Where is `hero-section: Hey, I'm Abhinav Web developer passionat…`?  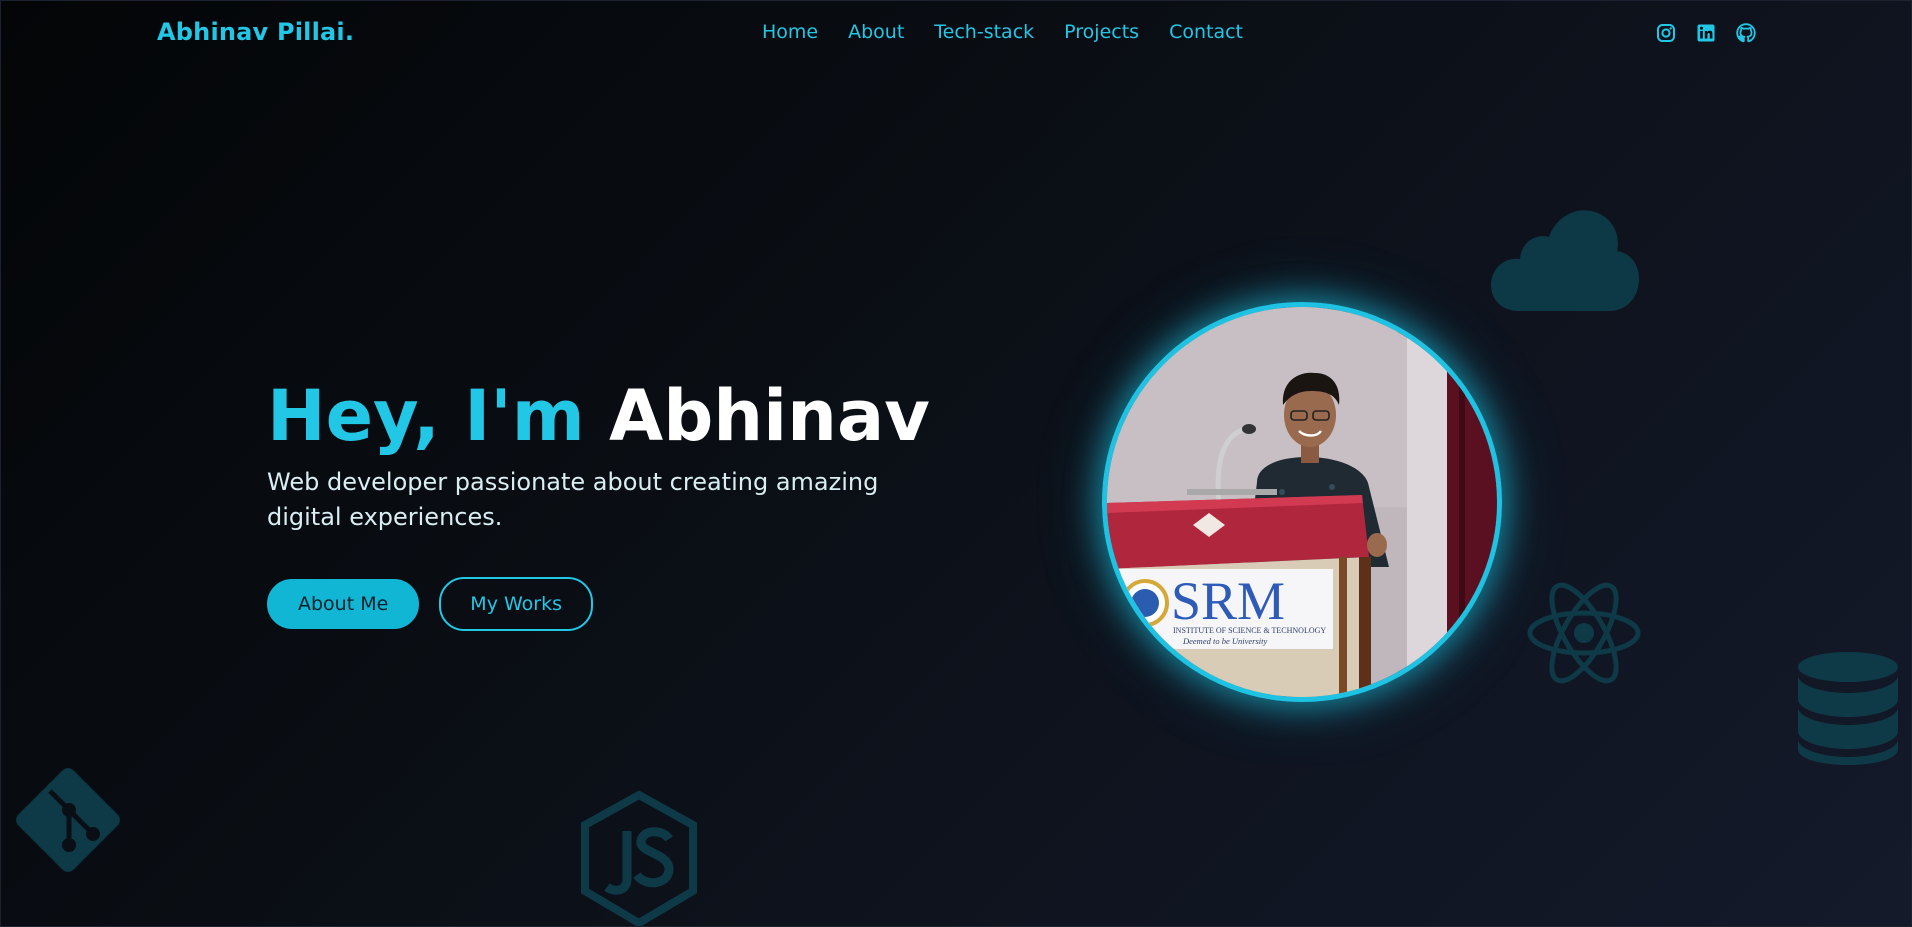
hero-section: Hey, I'm Abhinav Web developer passionat… is located at coordinates (607, 501).